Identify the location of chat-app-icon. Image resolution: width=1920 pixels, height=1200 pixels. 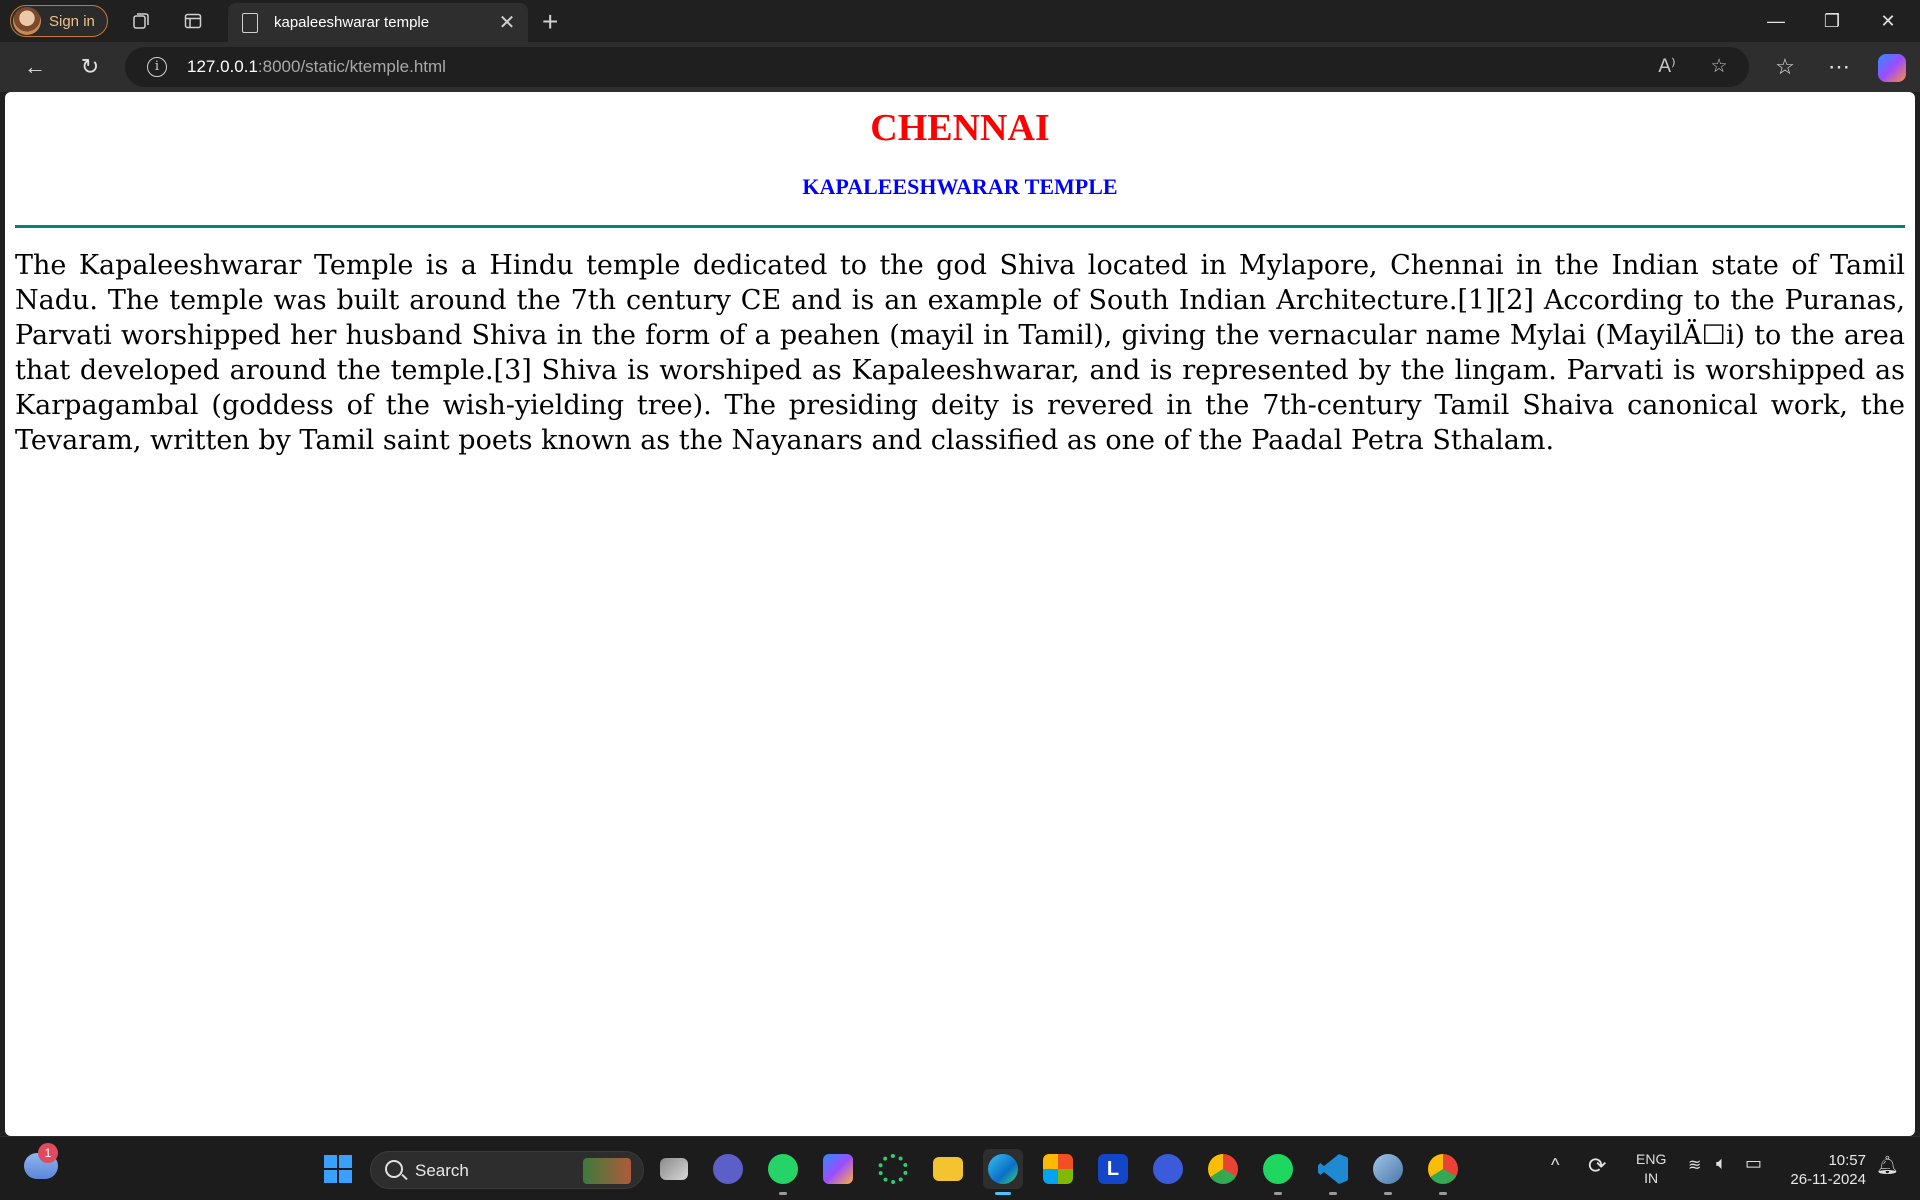
(728, 1169).